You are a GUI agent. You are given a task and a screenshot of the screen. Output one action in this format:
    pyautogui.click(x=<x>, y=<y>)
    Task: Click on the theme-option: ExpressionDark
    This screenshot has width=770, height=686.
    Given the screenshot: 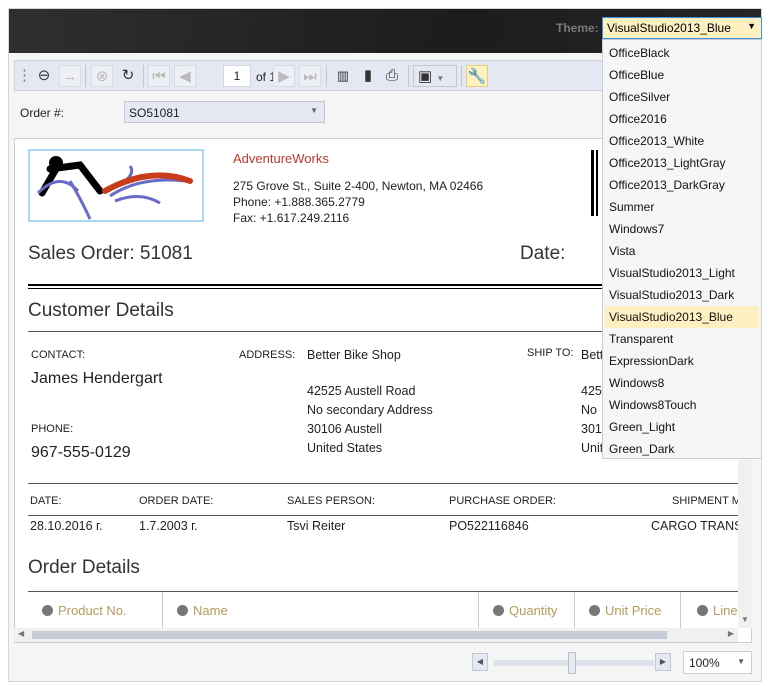 What is the action you would take?
    pyautogui.click(x=682, y=361)
    